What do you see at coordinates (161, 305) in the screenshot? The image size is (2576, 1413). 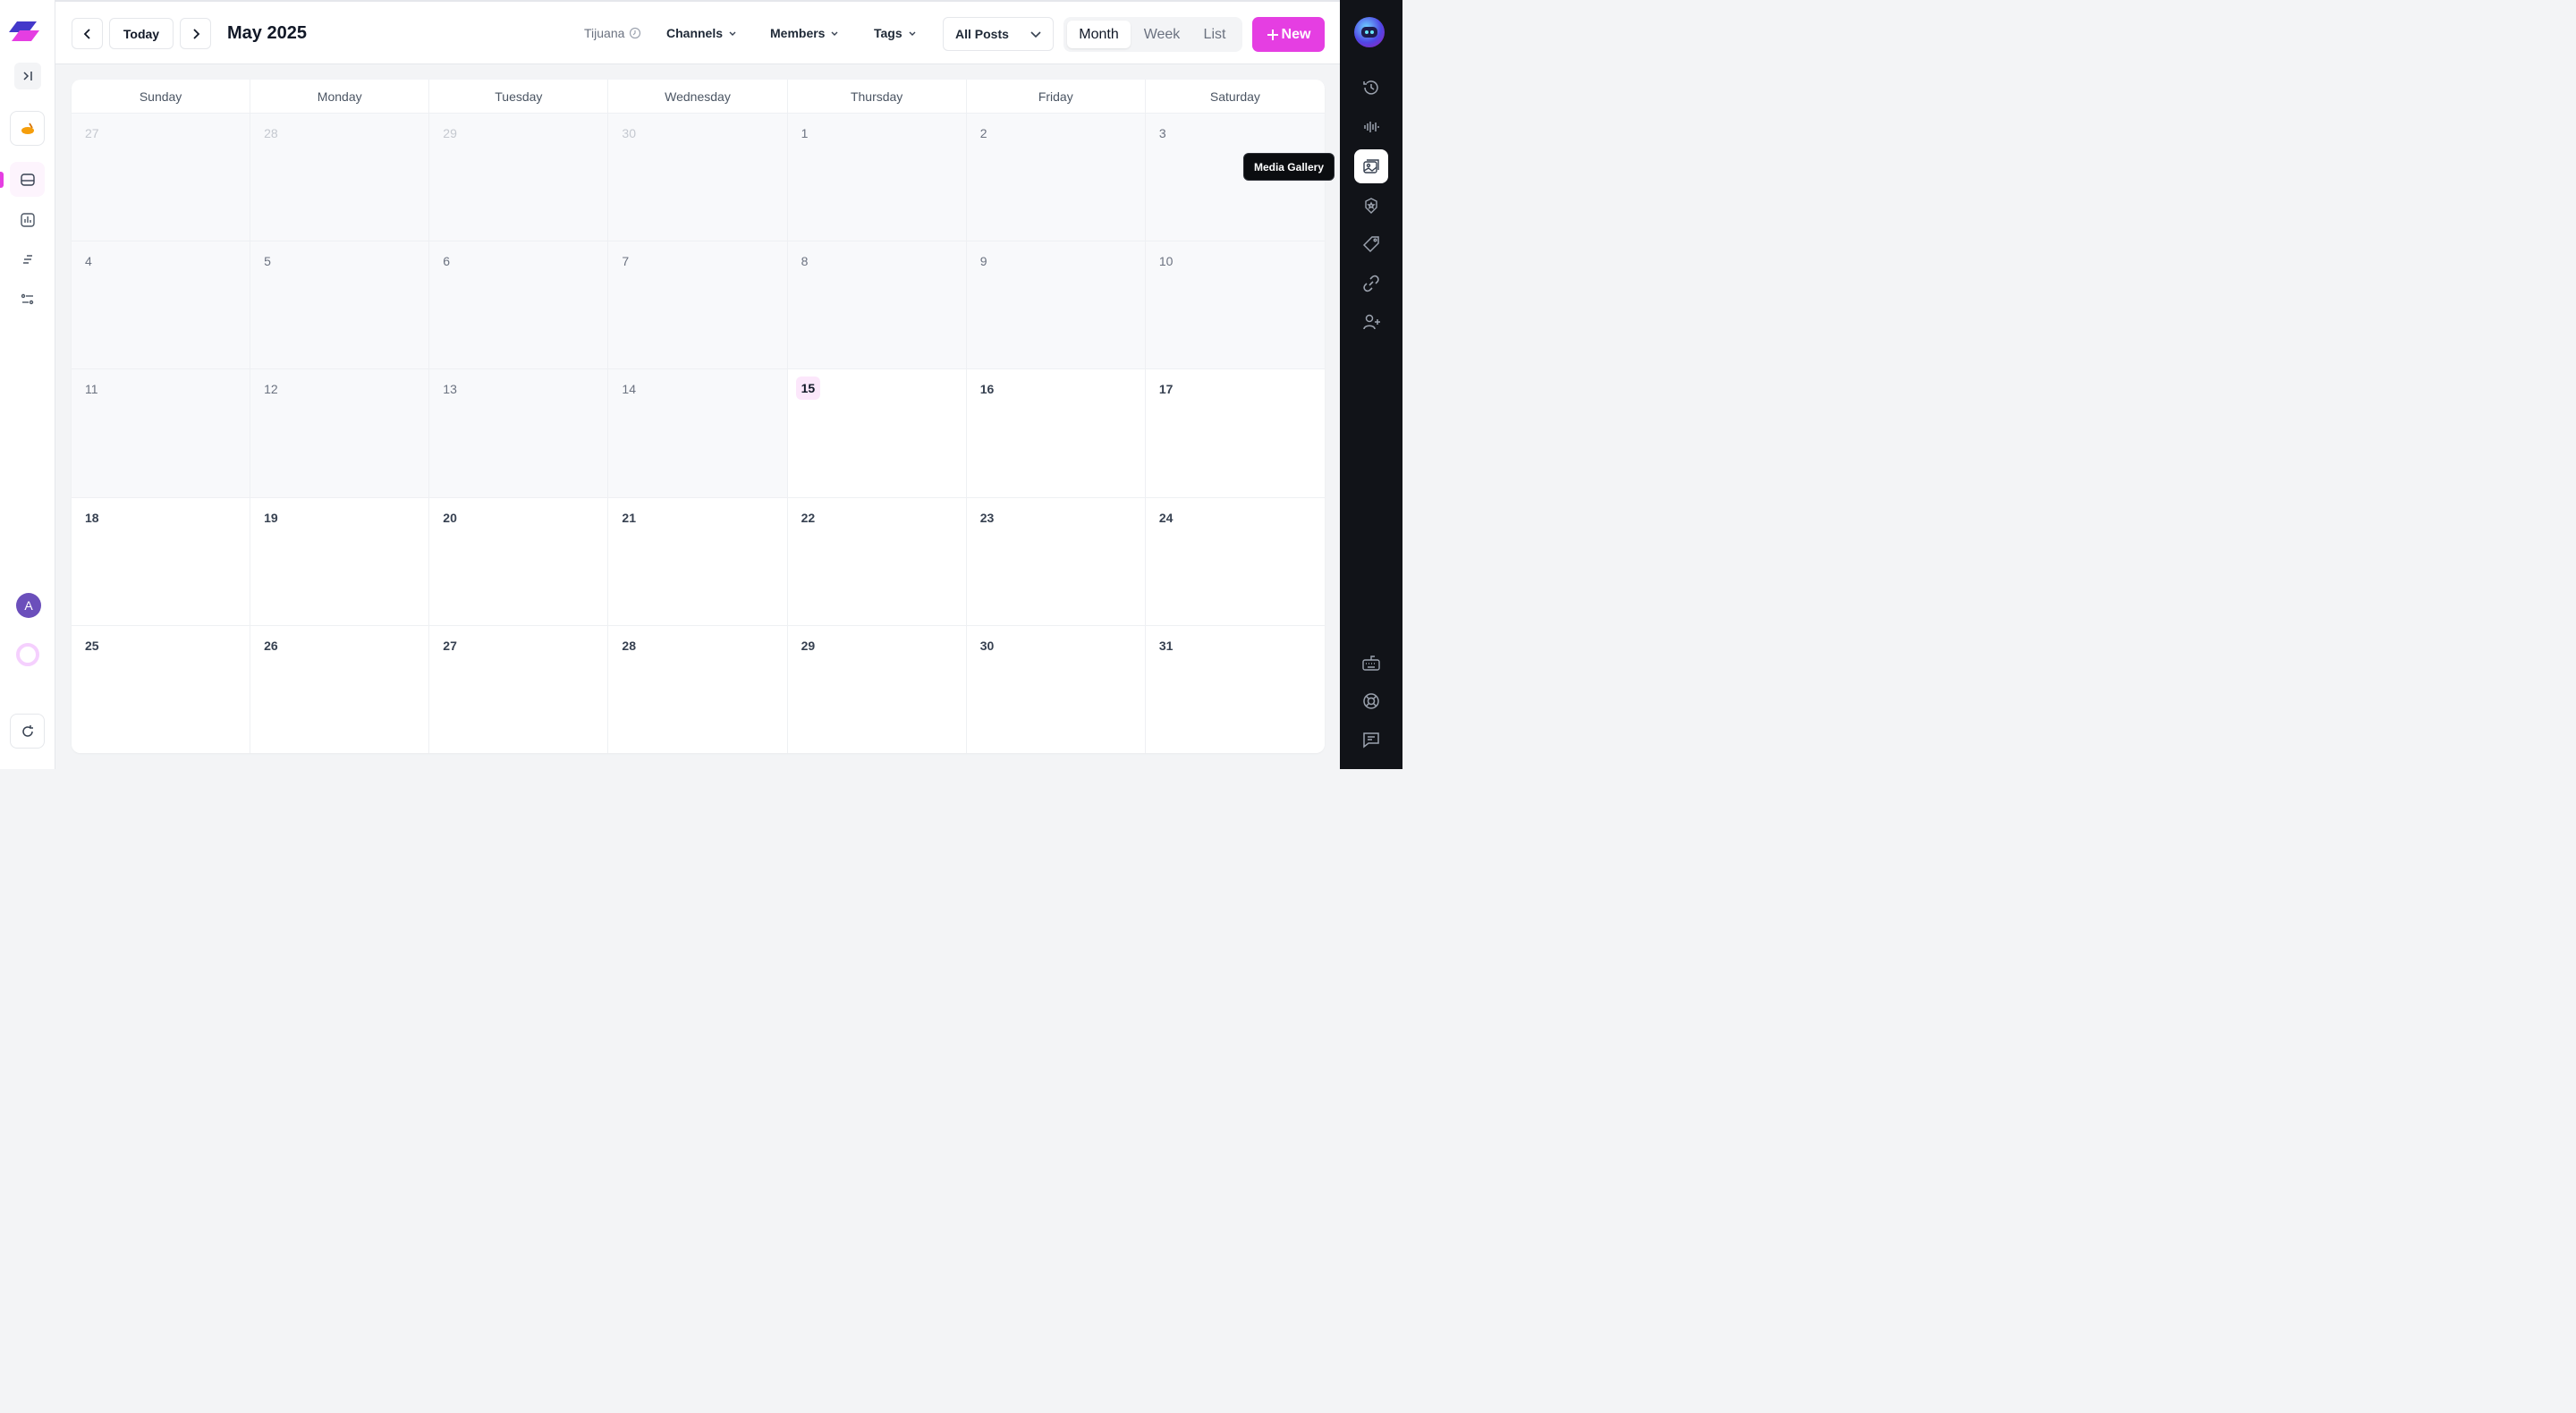 I see `day-cell: 4` at bounding box center [161, 305].